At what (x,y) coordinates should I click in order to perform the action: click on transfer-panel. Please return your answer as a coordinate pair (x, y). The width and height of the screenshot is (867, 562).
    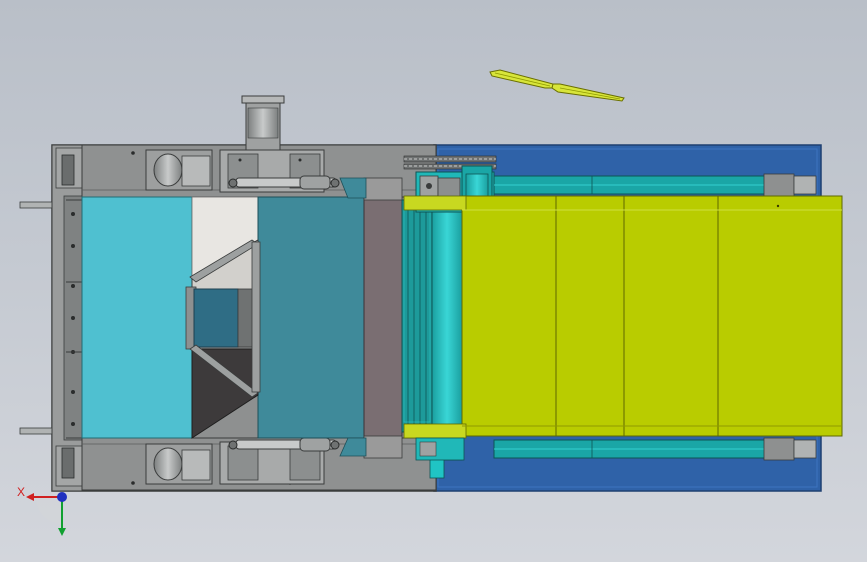
    Looking at the image, I should click on (383, 318).